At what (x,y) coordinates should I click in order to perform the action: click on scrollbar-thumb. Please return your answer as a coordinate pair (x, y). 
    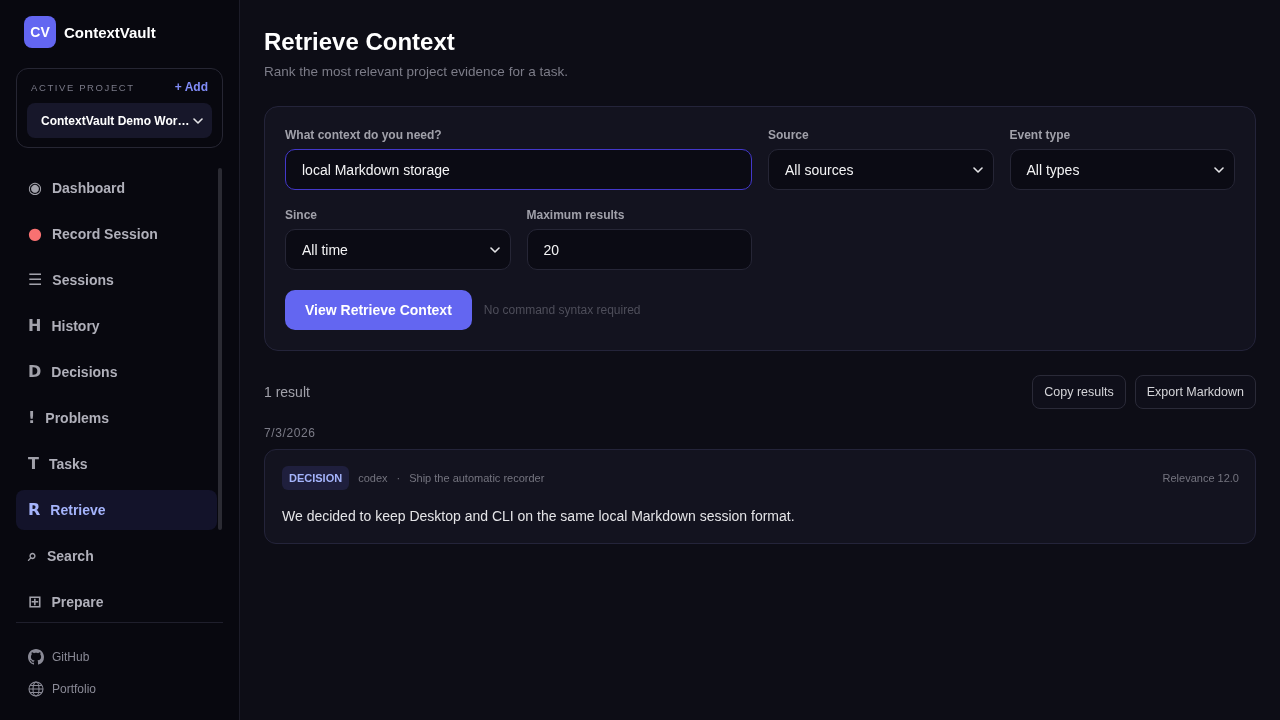
    Looking at the image, I should click on (220, 349).